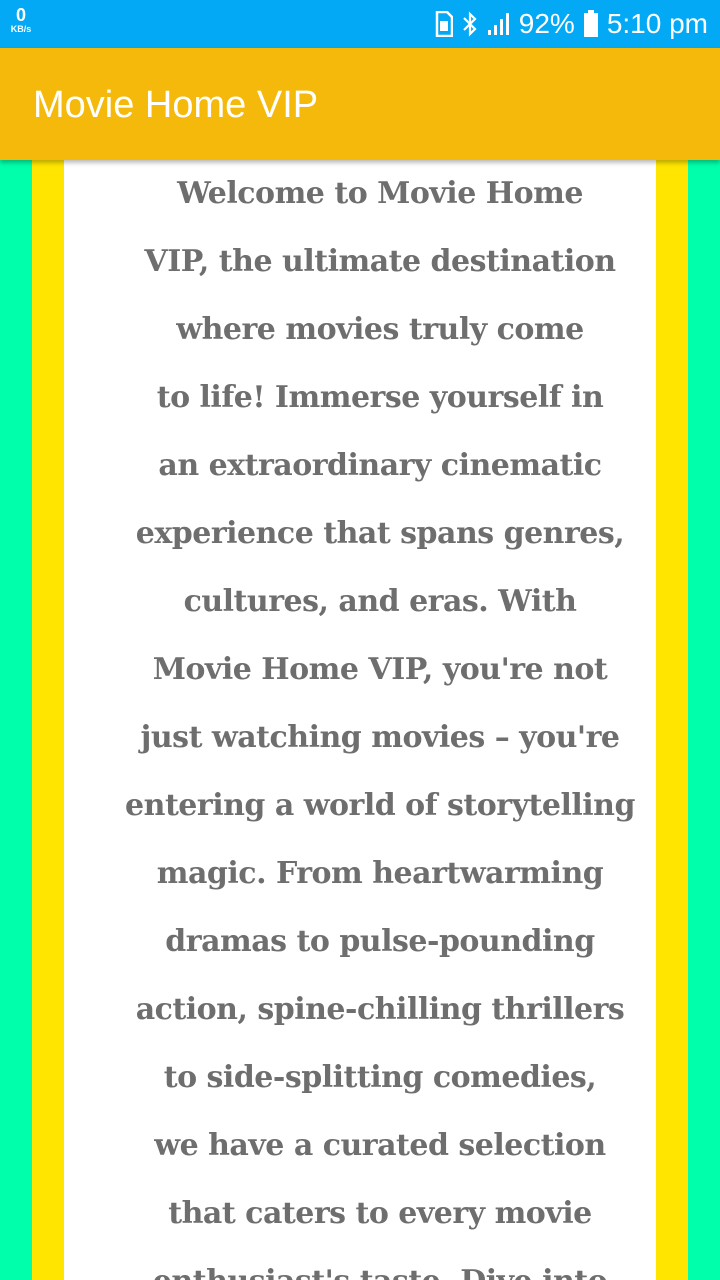 This screenshot has height=1280, width=720. Describe the element at coordinates (380, 533) in the screenshot. I see `text-line: experience that spans genres,` at that location.